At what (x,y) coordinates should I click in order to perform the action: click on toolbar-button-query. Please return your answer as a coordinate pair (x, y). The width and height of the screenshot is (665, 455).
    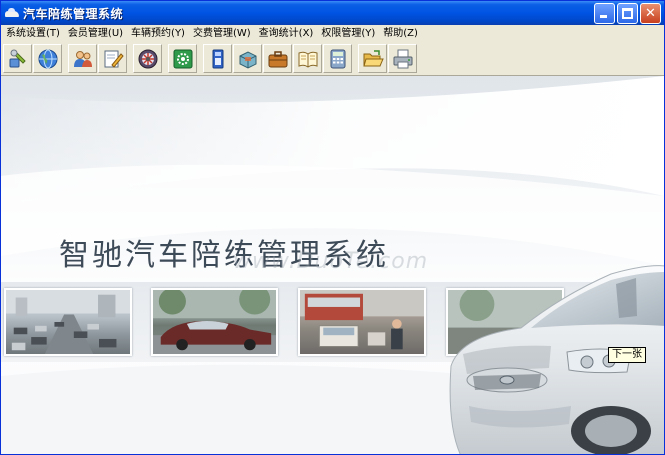
    Looking at the image, I should click on (247, 58).